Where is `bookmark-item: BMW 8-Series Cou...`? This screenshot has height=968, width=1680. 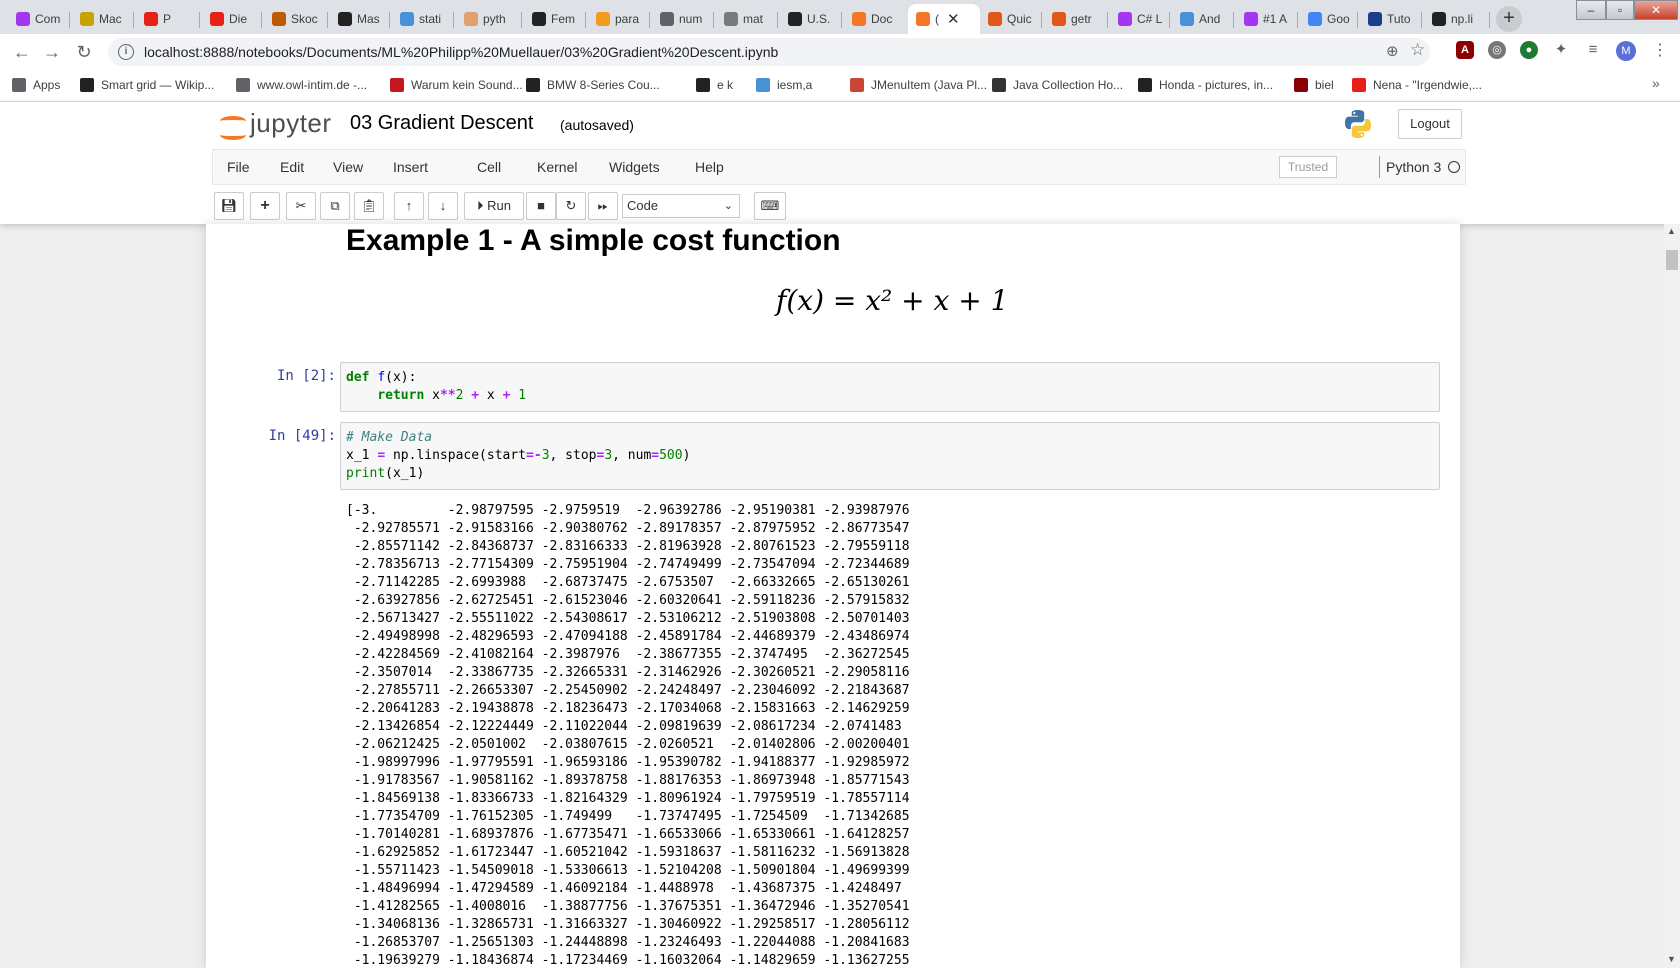 bookmark-item: BMW 8-Series Cou... is located at coordinates (593, 85).